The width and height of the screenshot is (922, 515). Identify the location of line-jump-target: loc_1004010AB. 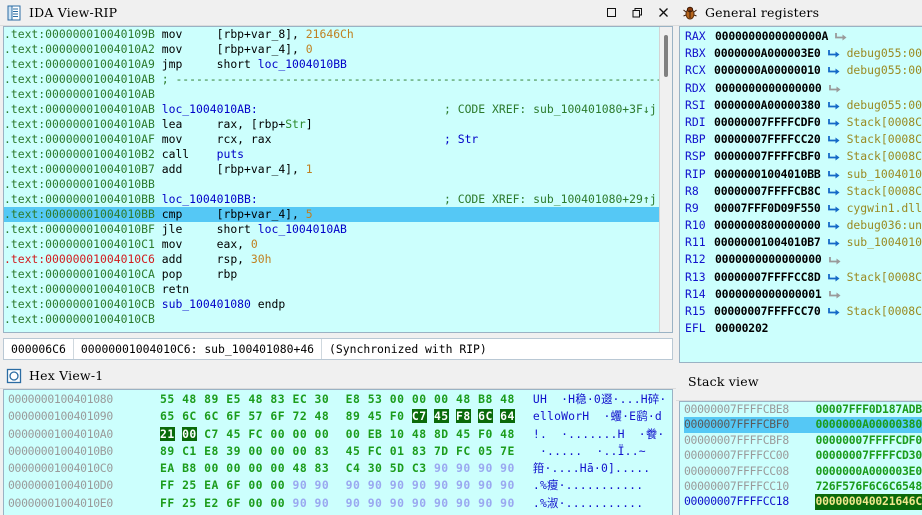
(302, 229).